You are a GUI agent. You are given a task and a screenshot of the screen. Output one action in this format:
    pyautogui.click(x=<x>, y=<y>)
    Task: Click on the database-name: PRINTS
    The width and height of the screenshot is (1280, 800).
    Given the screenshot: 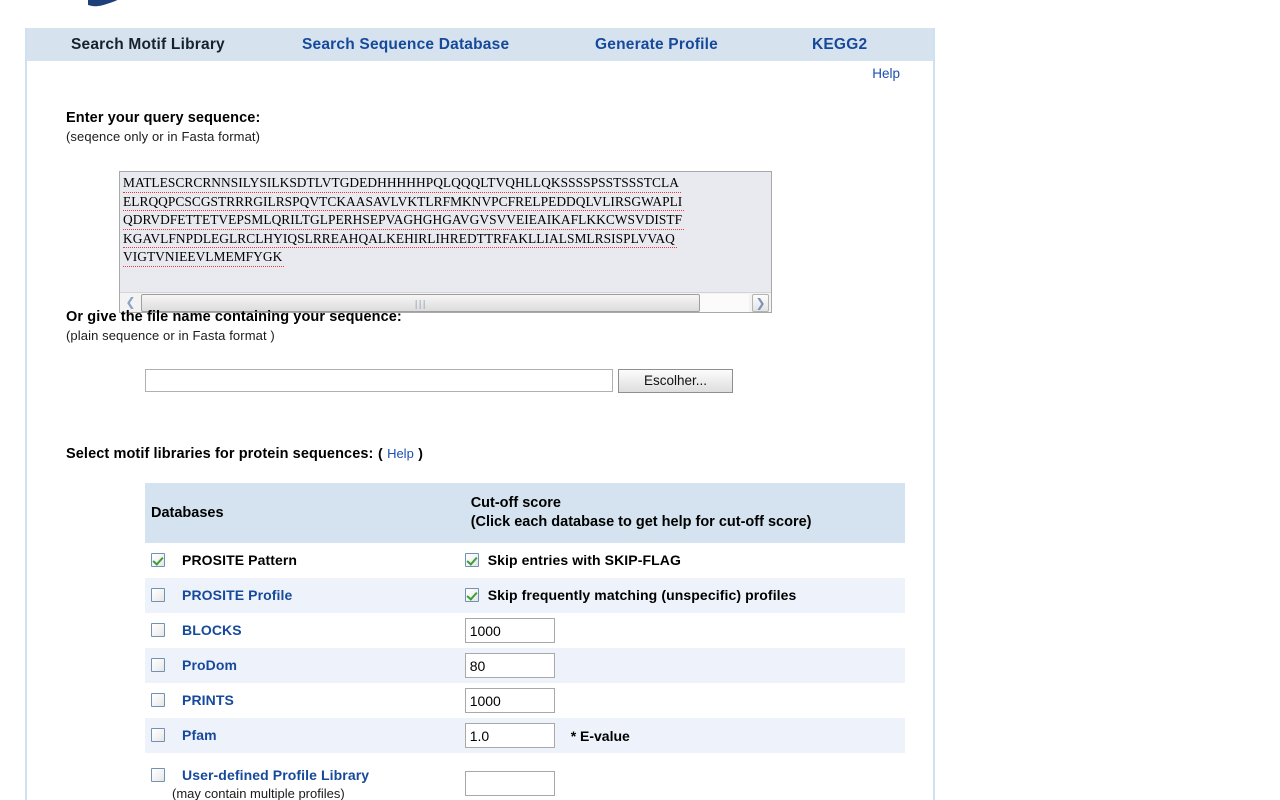 What is the action you would take?
    pyautogui.click(x=208, y=700)
    